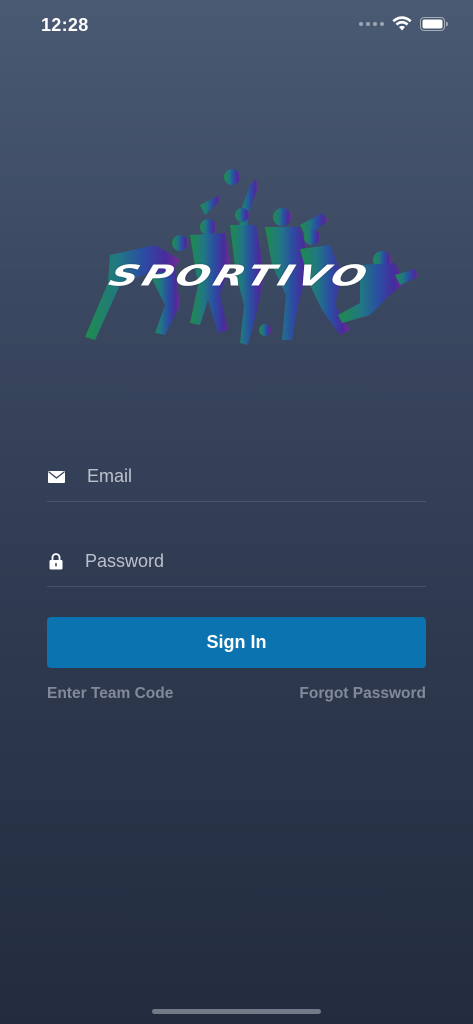  I want to click on status-icons, so click(404, 23).